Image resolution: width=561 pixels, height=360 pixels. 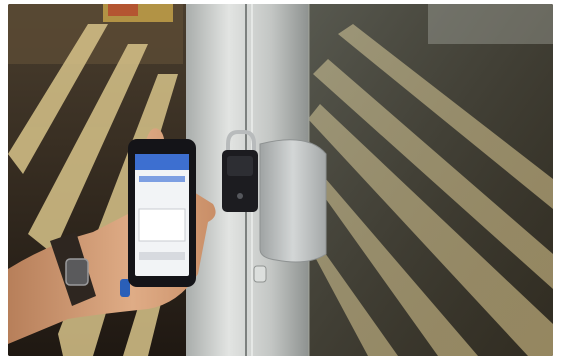 I want to click on background-red-object, so click(x=123, y=10).